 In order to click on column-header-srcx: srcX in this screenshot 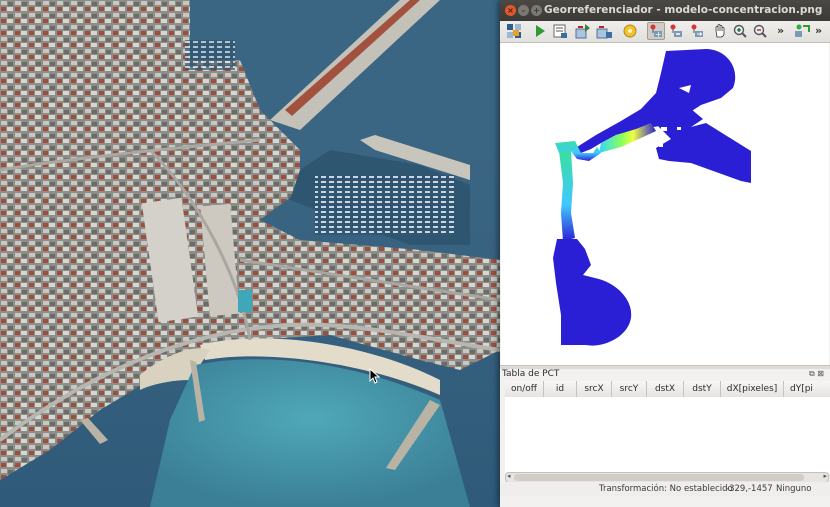, I will do `click(594, 389)`.